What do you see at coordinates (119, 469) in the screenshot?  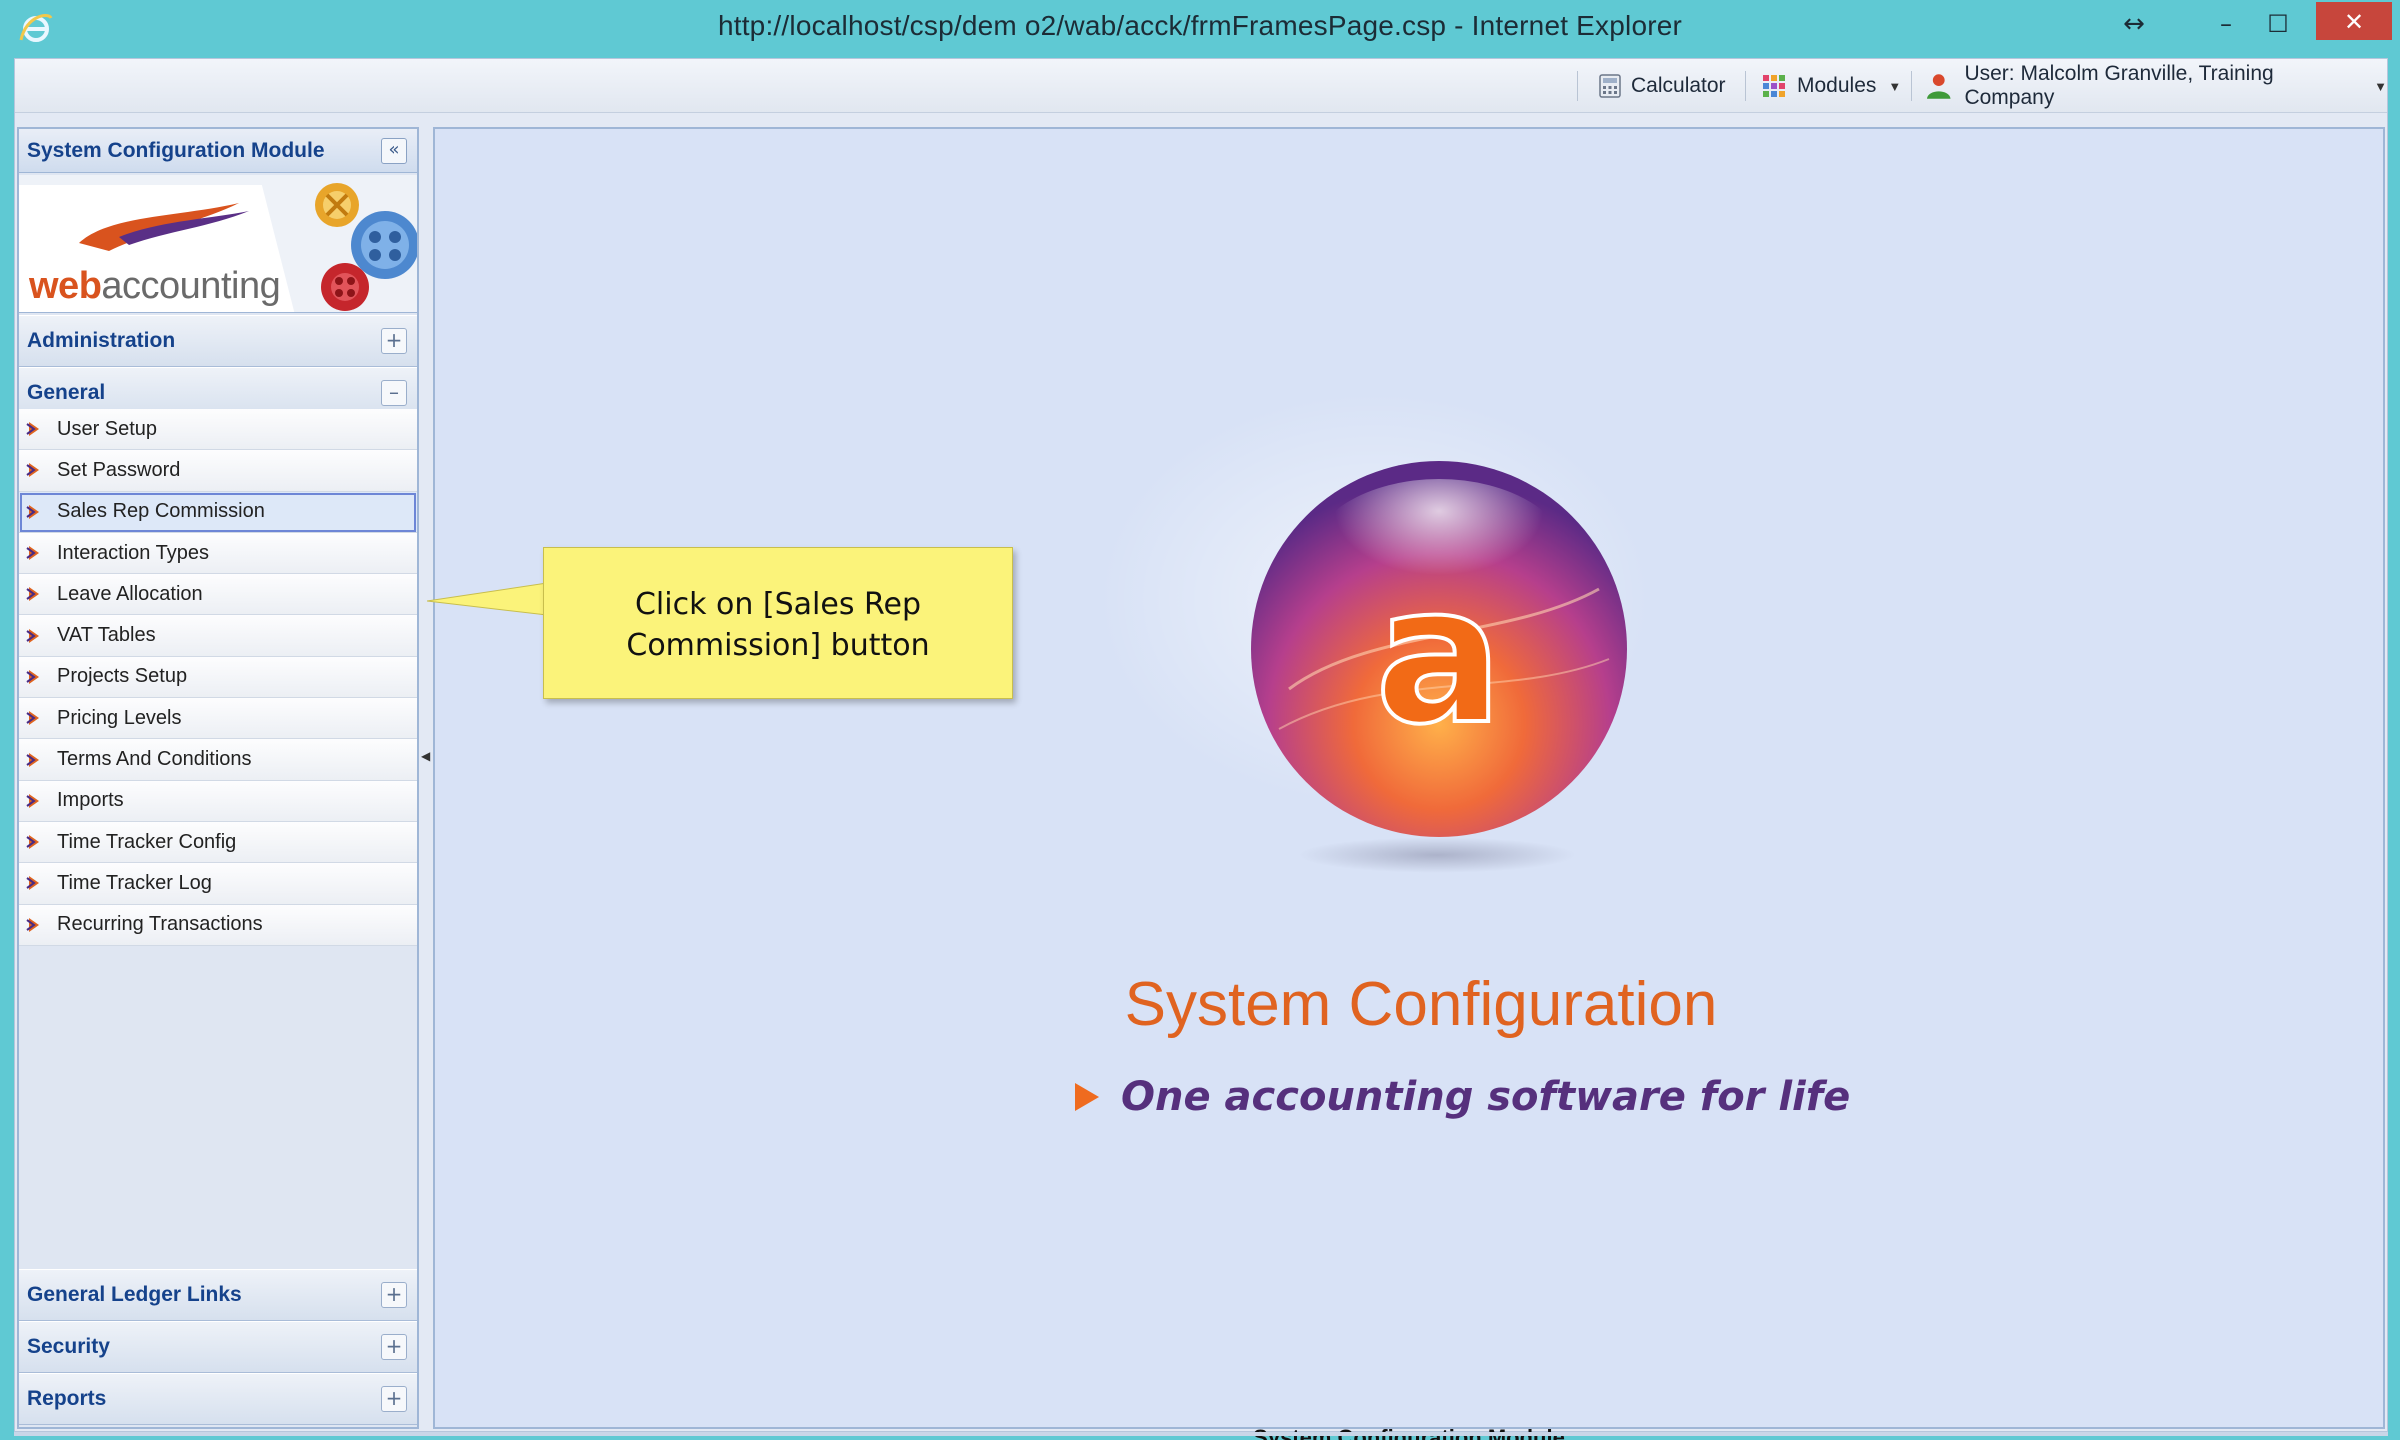 I see `menu-item-label: Set Password` at bounding box center [119, 469].